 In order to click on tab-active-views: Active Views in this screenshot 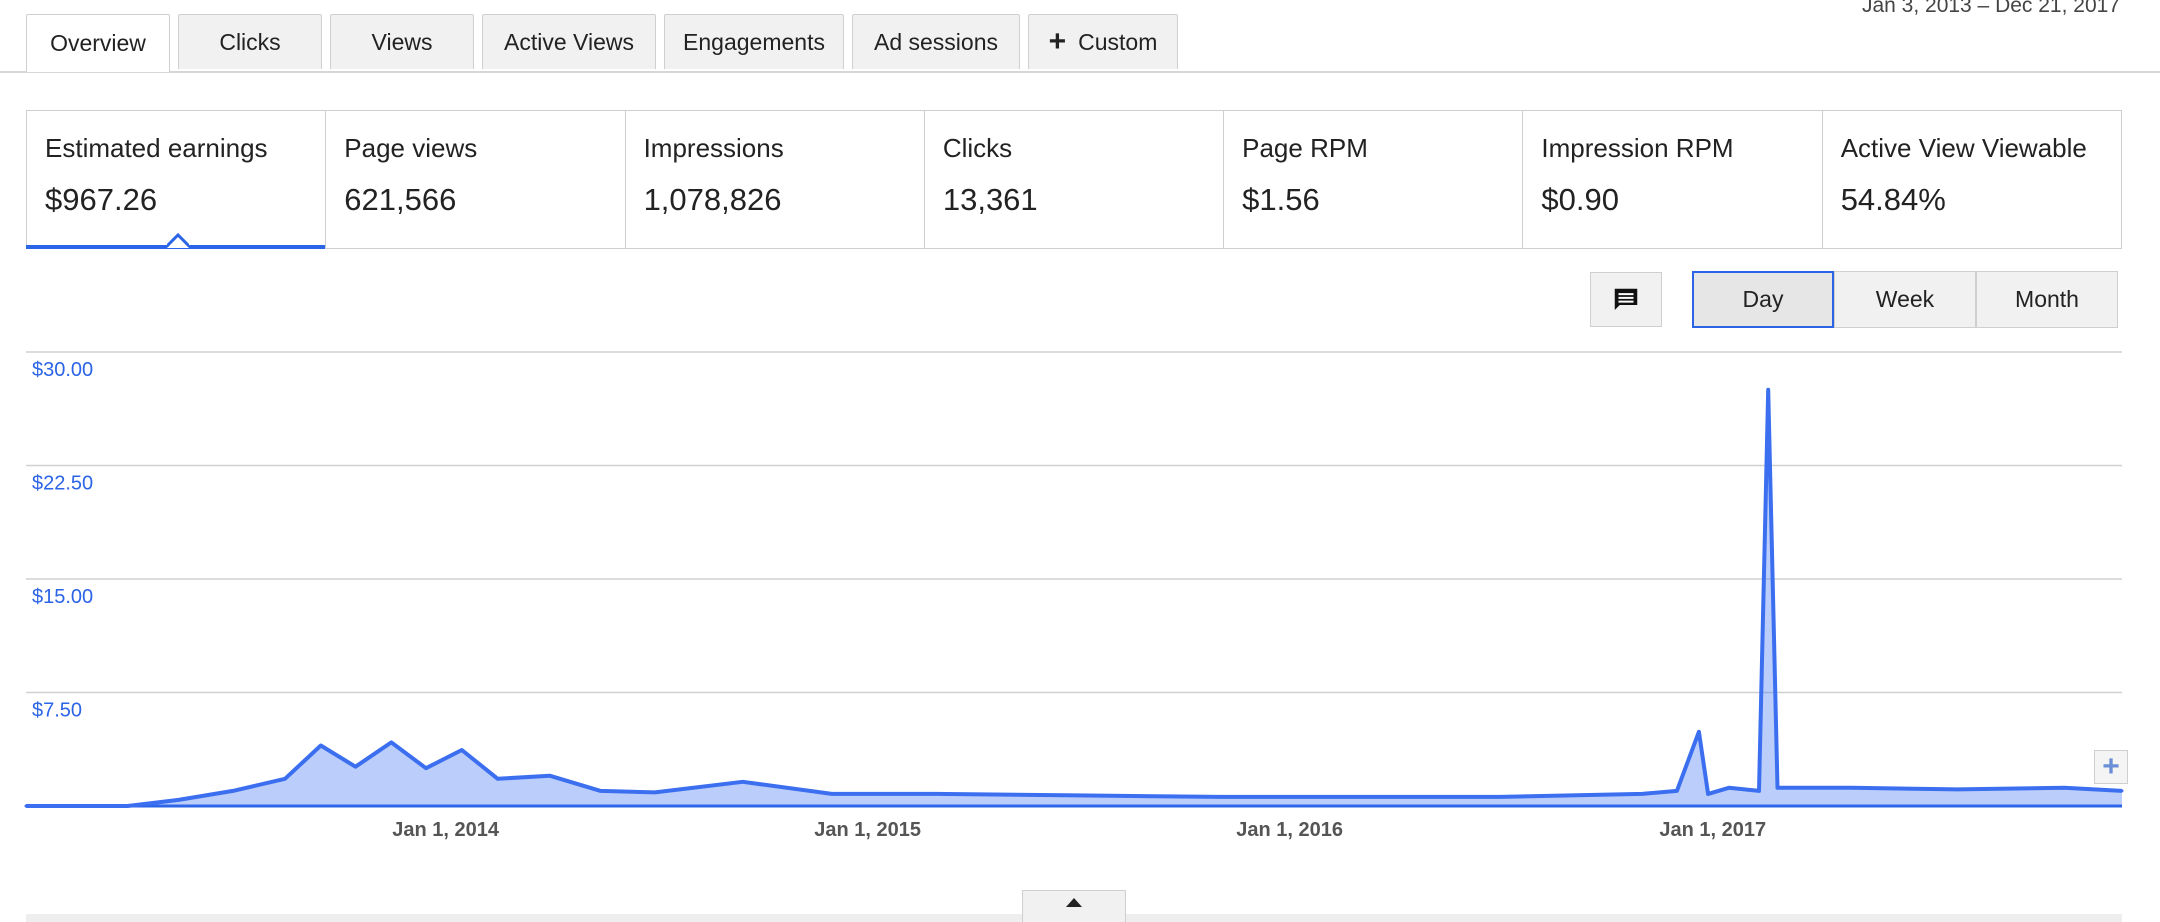, I will do `click(569, 41)`.